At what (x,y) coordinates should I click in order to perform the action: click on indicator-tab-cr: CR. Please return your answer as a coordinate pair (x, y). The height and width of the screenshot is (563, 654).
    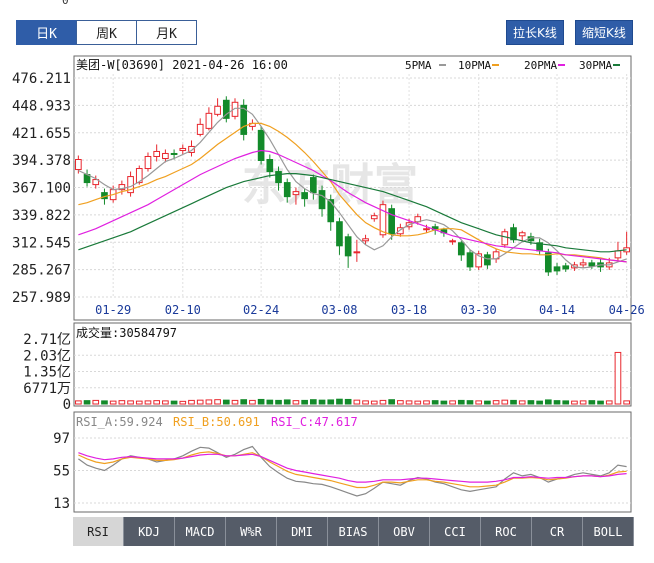
    Looking at the image, I should click on (557, 531).